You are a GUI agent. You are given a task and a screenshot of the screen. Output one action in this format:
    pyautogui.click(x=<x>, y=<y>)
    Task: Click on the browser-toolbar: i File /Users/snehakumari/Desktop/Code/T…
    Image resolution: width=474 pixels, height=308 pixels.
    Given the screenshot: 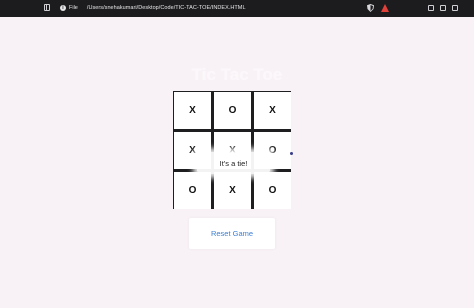 What is the action you would take?
    pyautogui.click(x=237, y=8)
    